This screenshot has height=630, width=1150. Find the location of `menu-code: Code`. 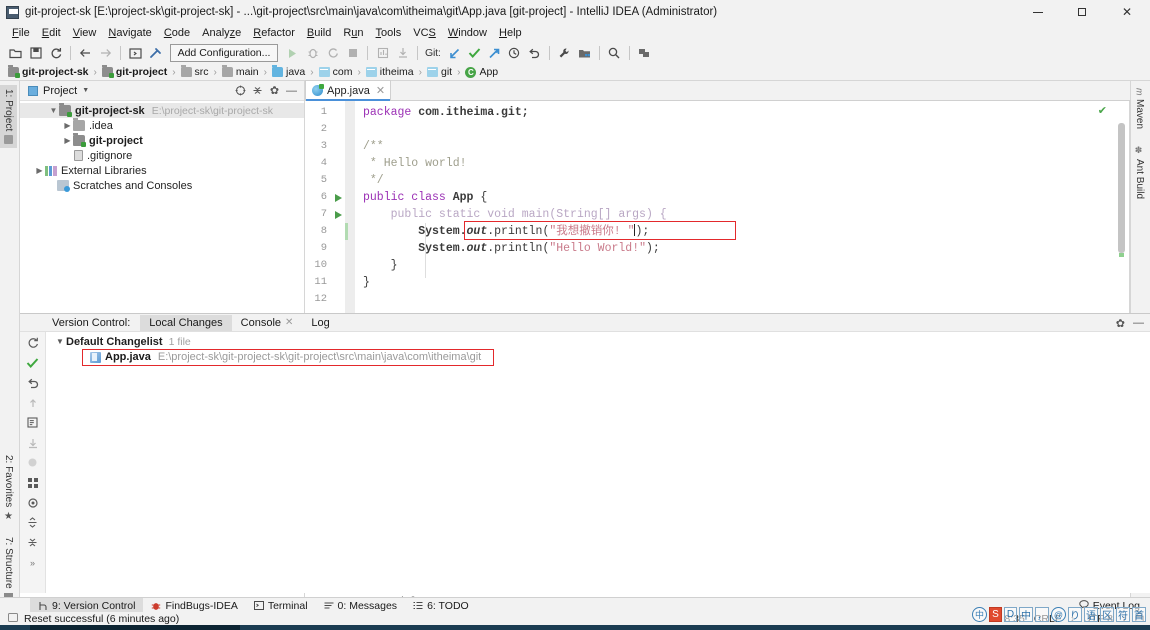

menu-code: Code is located at coordinates (177, 33).